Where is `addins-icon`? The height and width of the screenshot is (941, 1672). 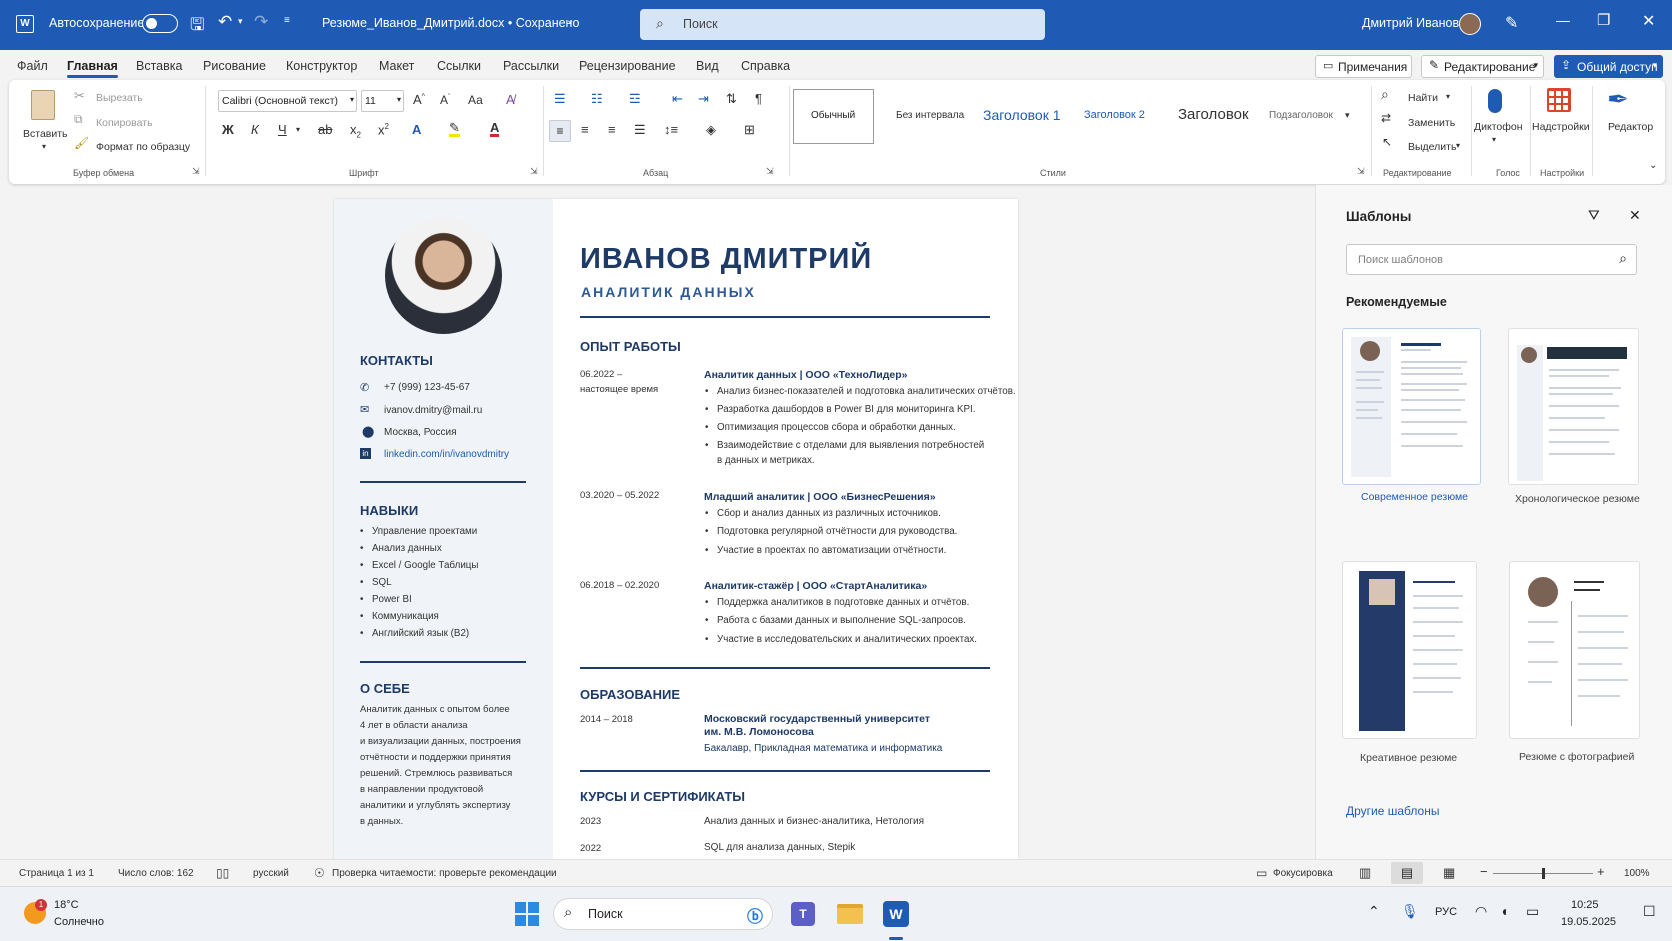
addins-icon is located at coordinates (1559, 100).